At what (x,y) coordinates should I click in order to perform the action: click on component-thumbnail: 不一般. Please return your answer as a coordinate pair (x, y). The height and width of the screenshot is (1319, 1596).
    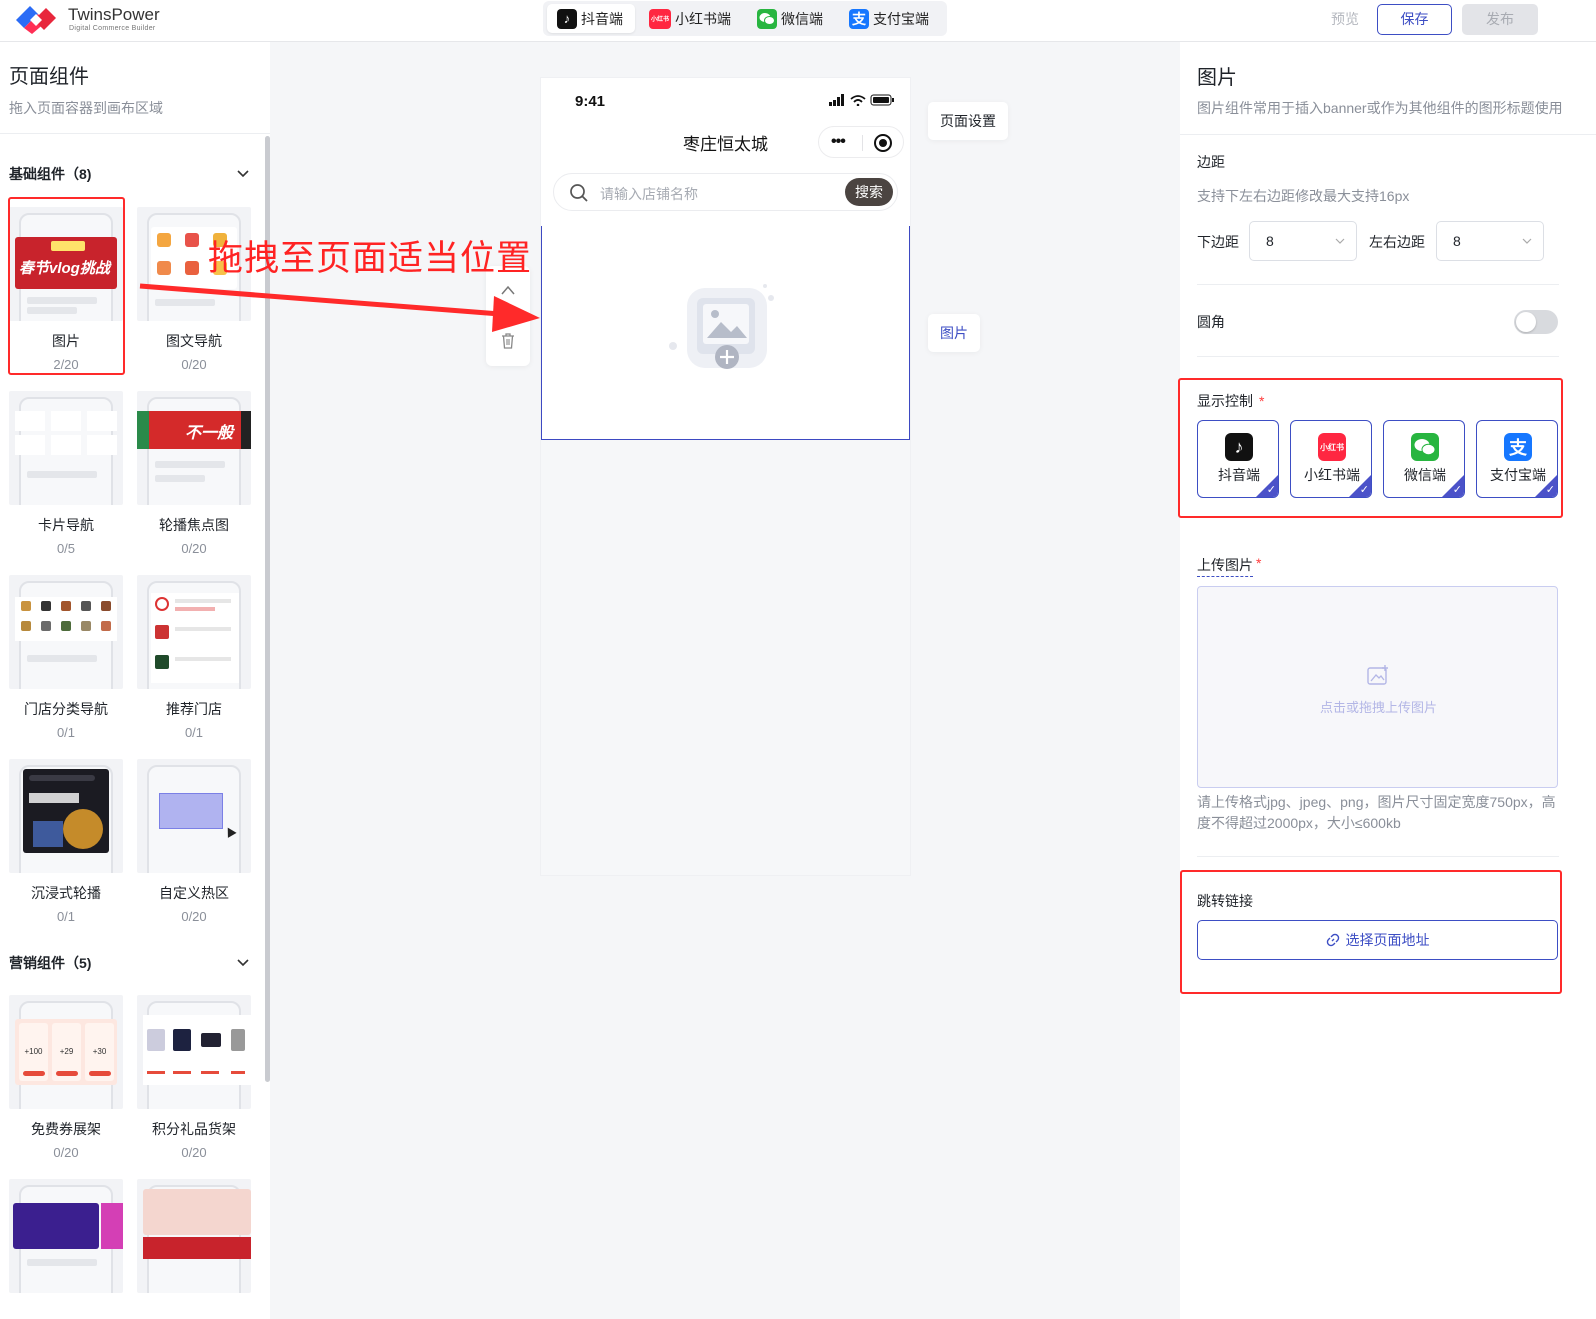
    Looking at the image, I should click on (194, 448).